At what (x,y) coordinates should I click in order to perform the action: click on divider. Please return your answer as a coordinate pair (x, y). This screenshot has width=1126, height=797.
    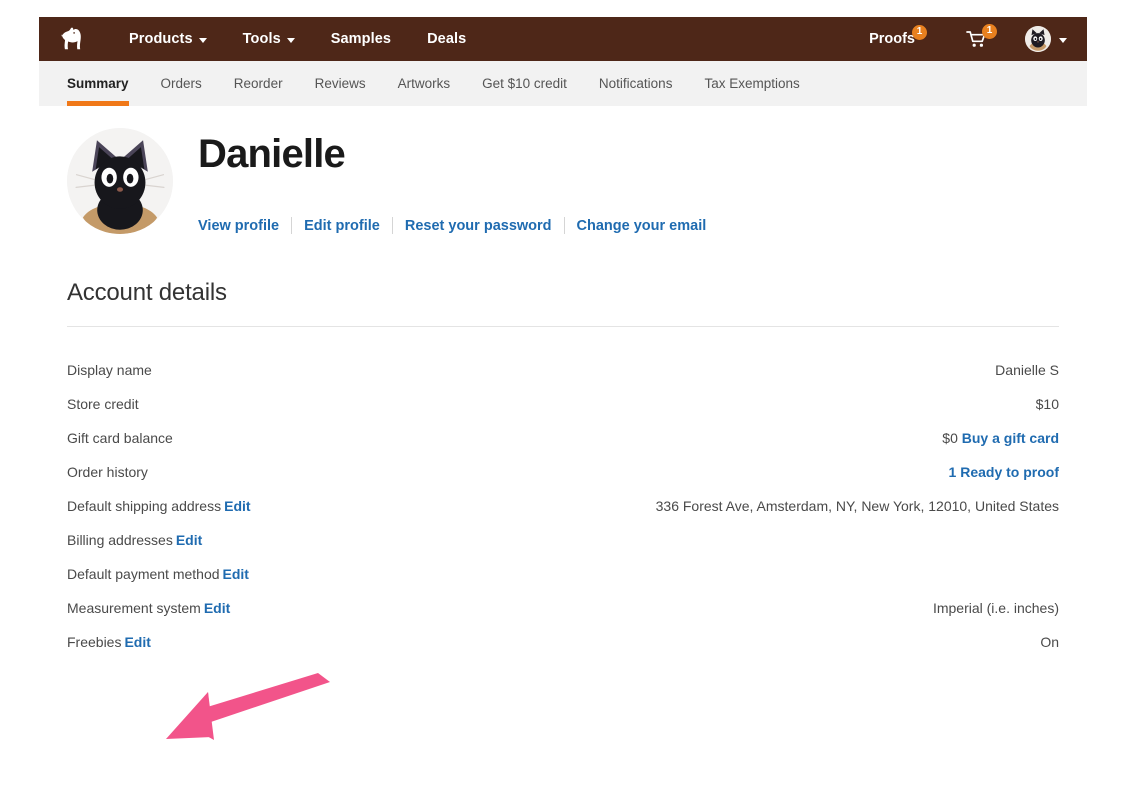
    Looking at the image, I should click on (563, 326).